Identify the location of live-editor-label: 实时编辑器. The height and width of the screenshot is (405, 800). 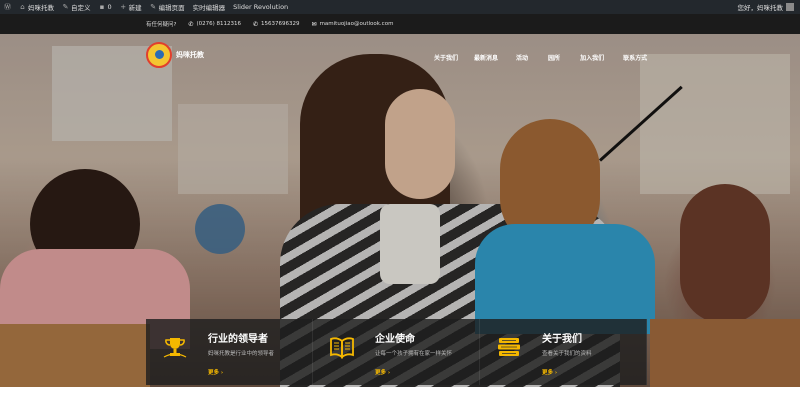
(209, 8).